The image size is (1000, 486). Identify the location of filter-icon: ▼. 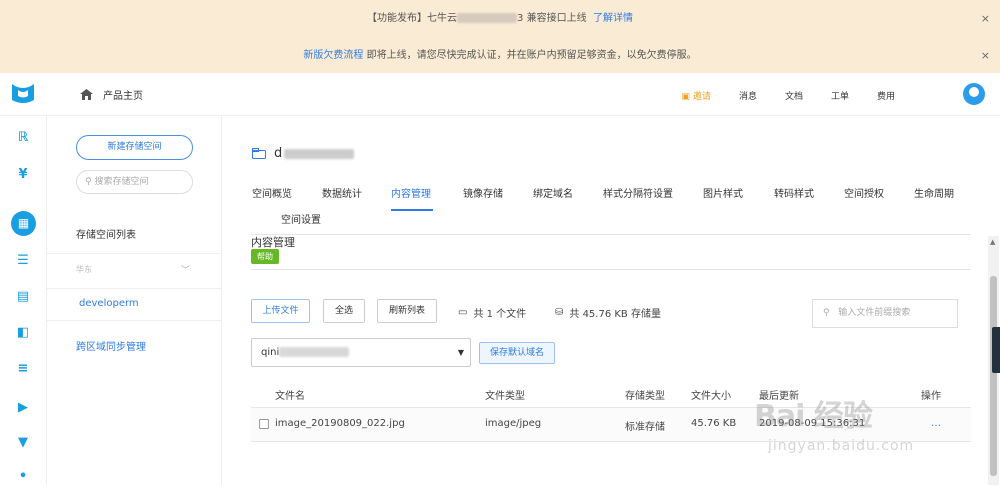
(23, 443).